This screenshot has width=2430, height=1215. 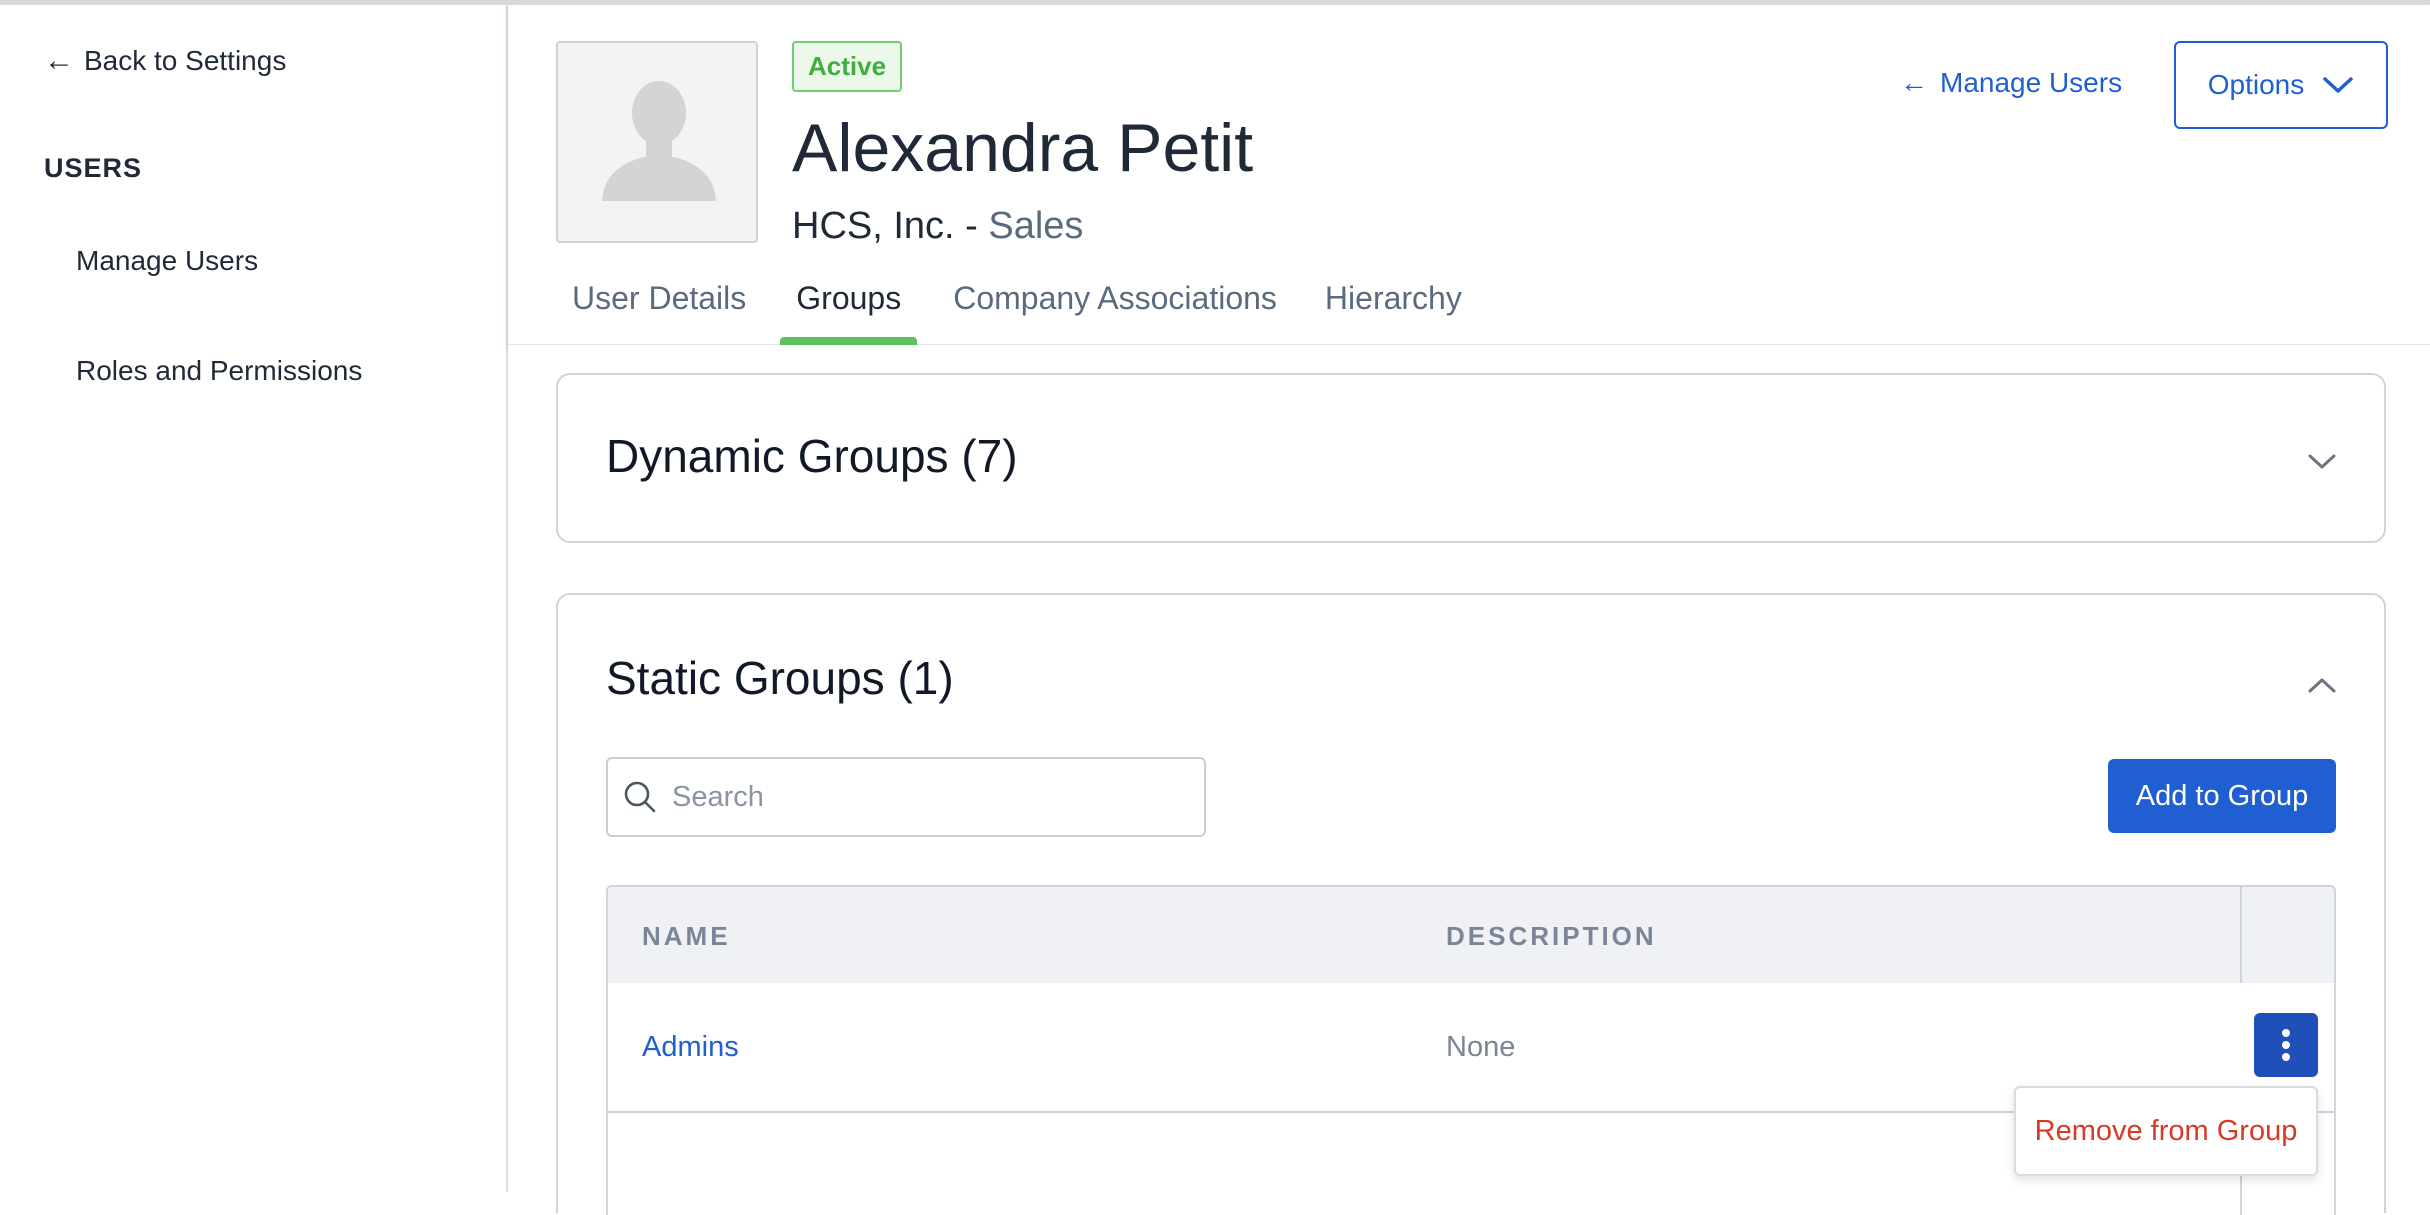 I want to click on avatar, so click(x=657, y=142).